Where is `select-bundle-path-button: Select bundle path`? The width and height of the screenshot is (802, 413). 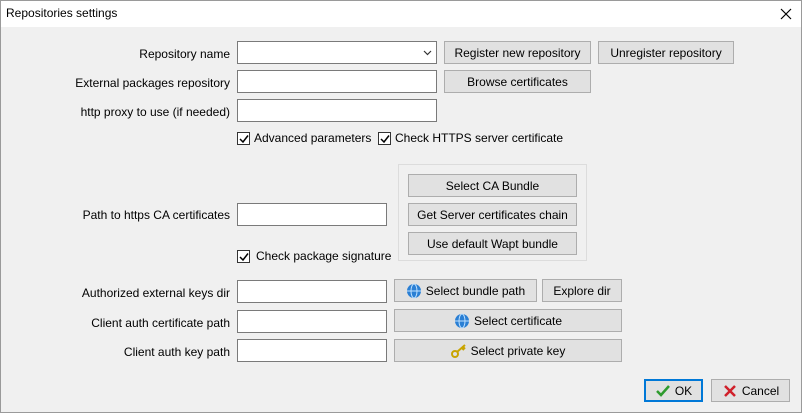 select-bundle-path-button: Select bundle path is located at coordinates (465, 290).